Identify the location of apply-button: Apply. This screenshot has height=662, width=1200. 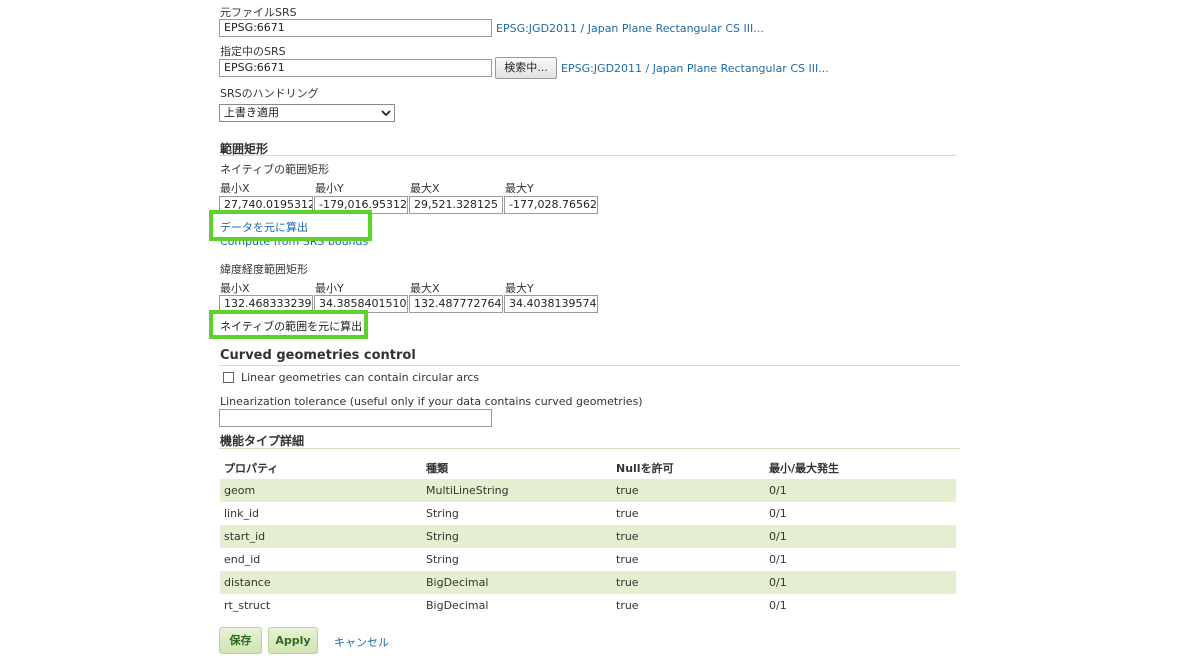
(293, 640).